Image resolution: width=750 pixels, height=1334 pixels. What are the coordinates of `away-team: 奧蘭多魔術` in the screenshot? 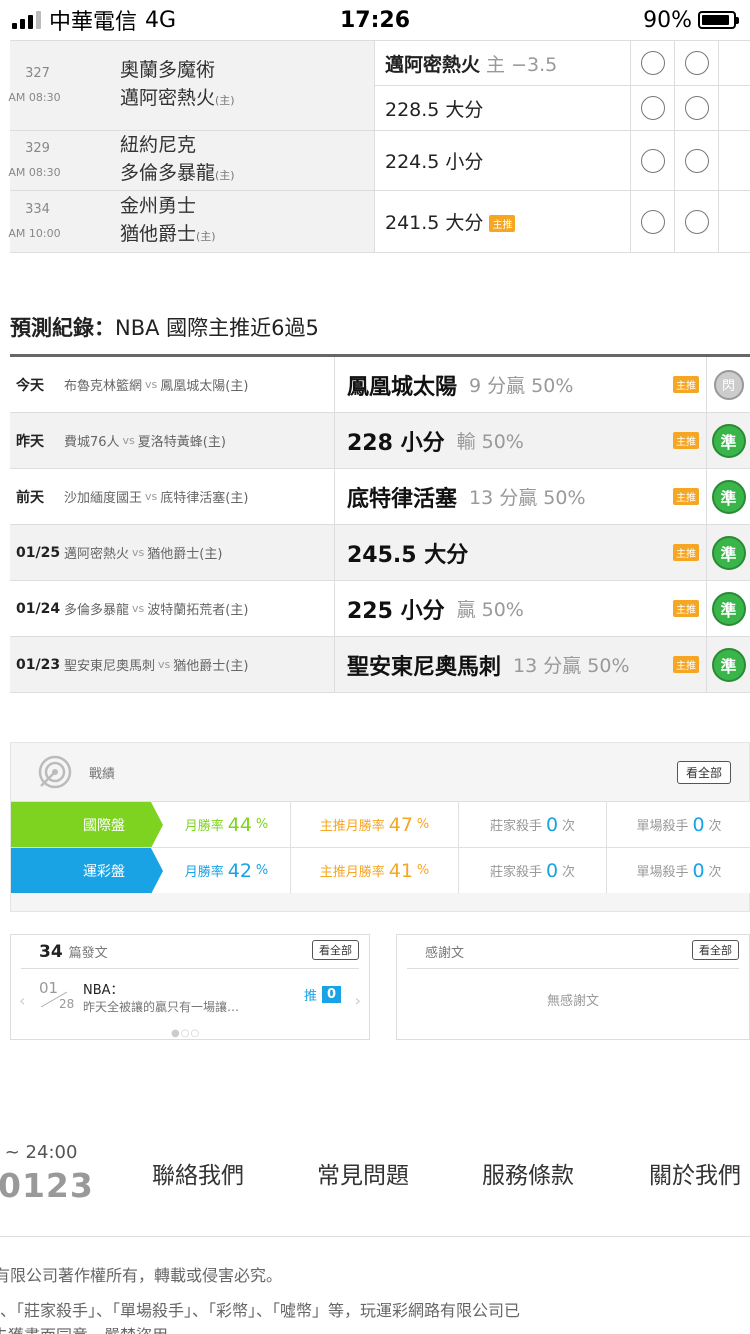 It's located at (168, 70).